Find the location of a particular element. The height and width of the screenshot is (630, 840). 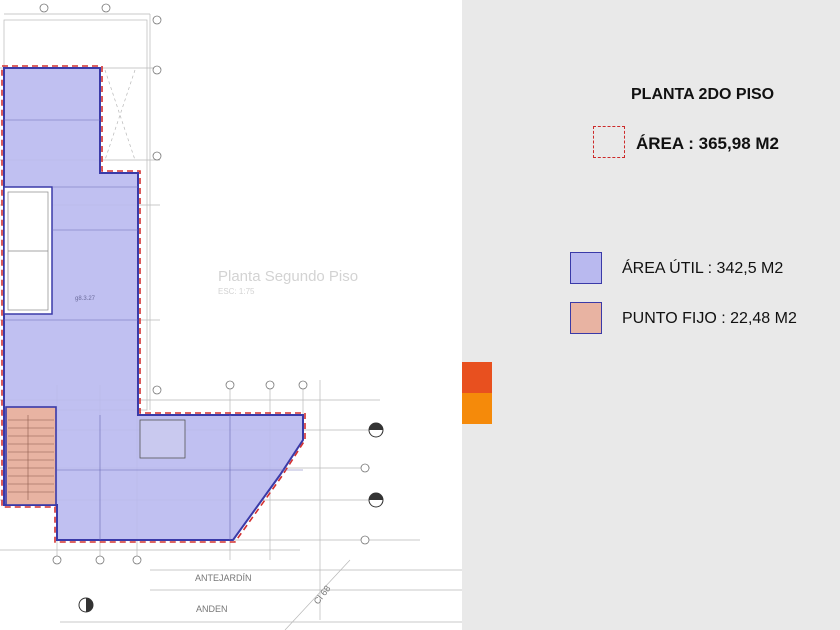

punto-fijo-label: PUNTO FIJO : 22,48 M2 is located at coordinates (709, 318).